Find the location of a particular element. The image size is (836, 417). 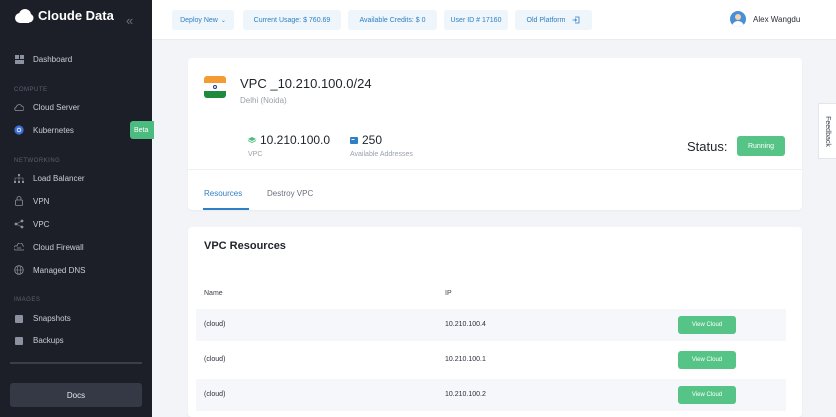

sidebar-item-managed-dns: Managed DNS is located at coordinates (49, 270).